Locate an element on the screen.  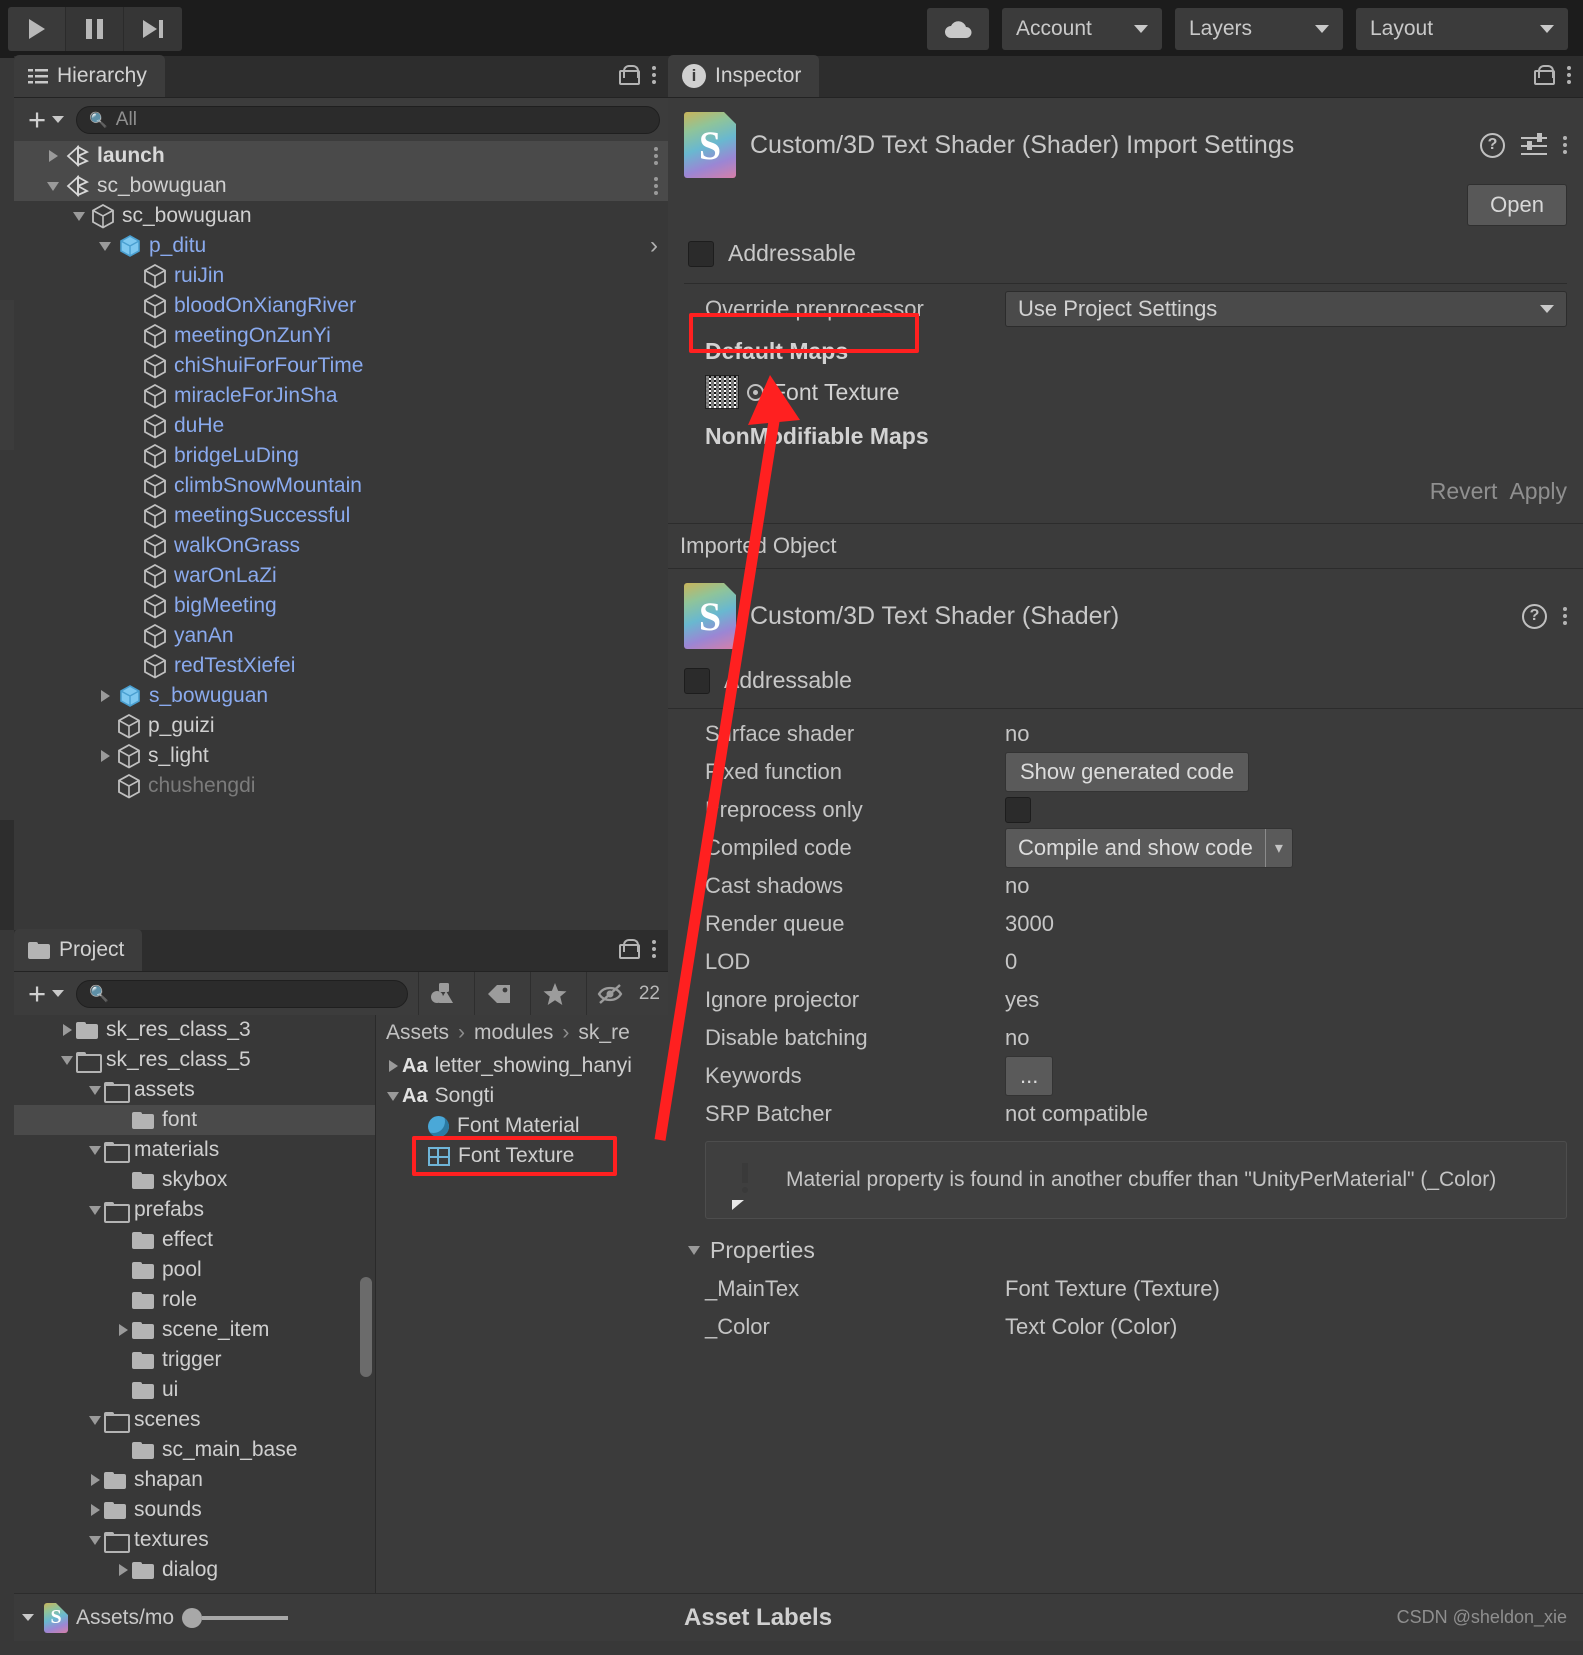
folder-item-sounds: sounds is located at coordinates (194, 1510).